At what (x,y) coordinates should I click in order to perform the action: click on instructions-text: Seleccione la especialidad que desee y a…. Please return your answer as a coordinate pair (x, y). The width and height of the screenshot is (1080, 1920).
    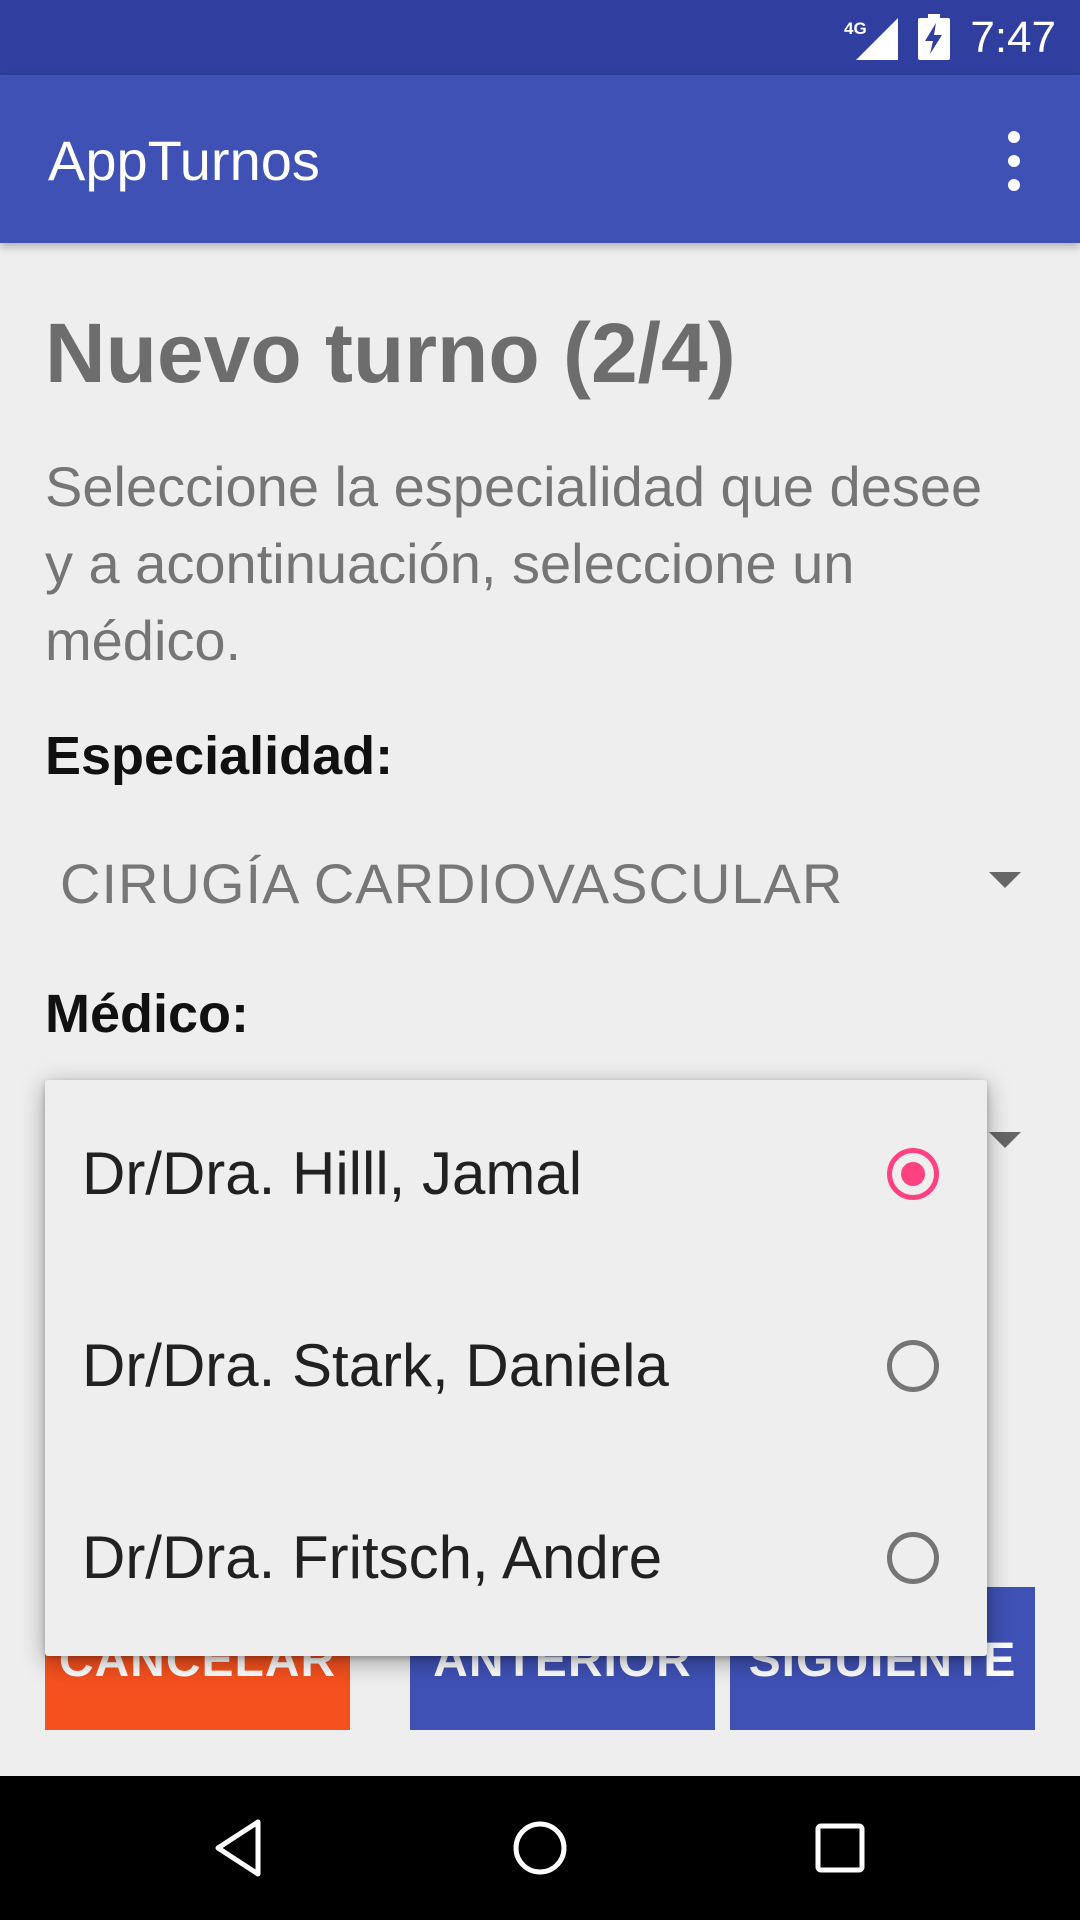
    Looking at the image, I should click on (514, 563).